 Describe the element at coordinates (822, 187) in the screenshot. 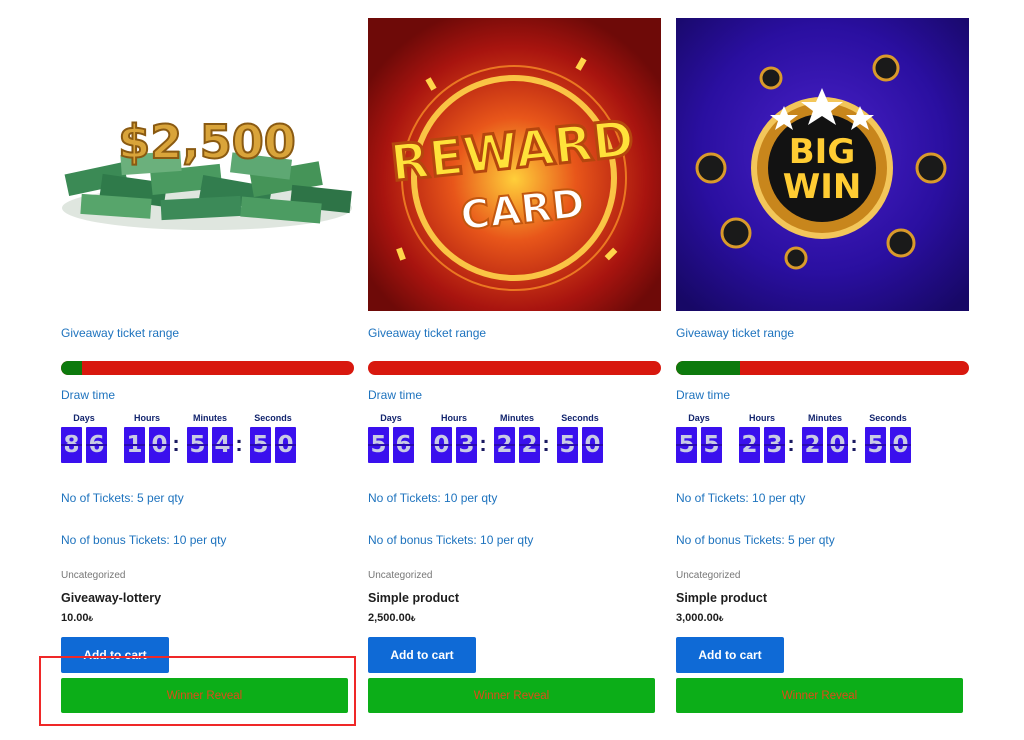

I see `svg-text: WIN` at that location.